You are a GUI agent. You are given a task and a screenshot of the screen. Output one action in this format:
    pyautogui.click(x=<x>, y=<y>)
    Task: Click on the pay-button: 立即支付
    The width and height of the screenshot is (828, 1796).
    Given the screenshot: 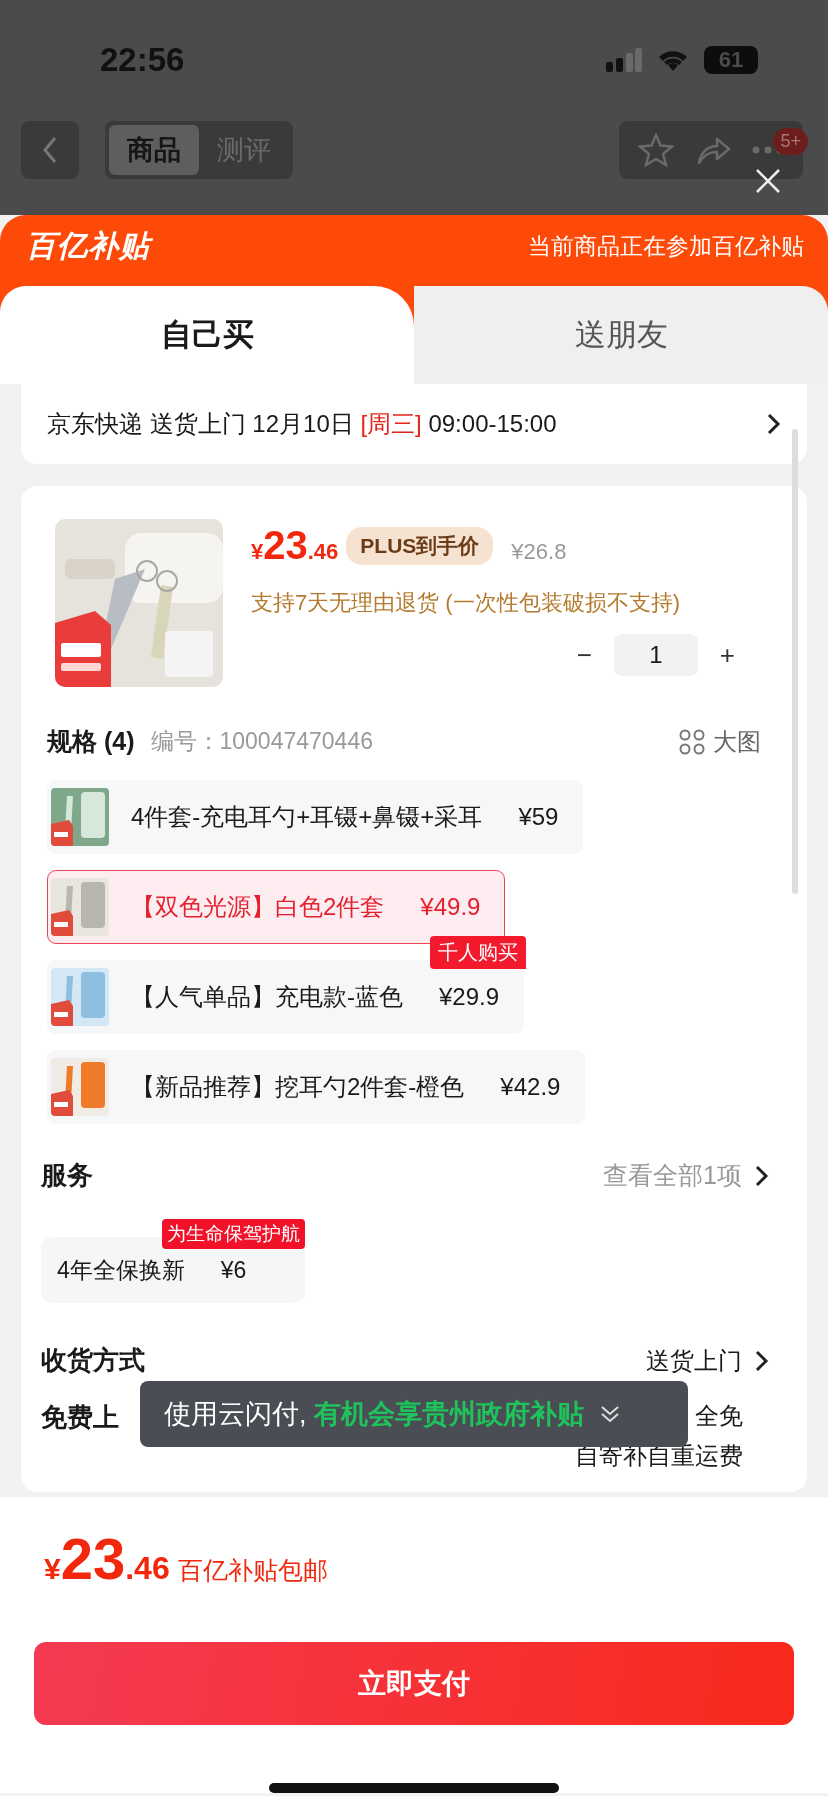 What is the action you would take?
    pyautogui.click(x=414, y=1684)
    